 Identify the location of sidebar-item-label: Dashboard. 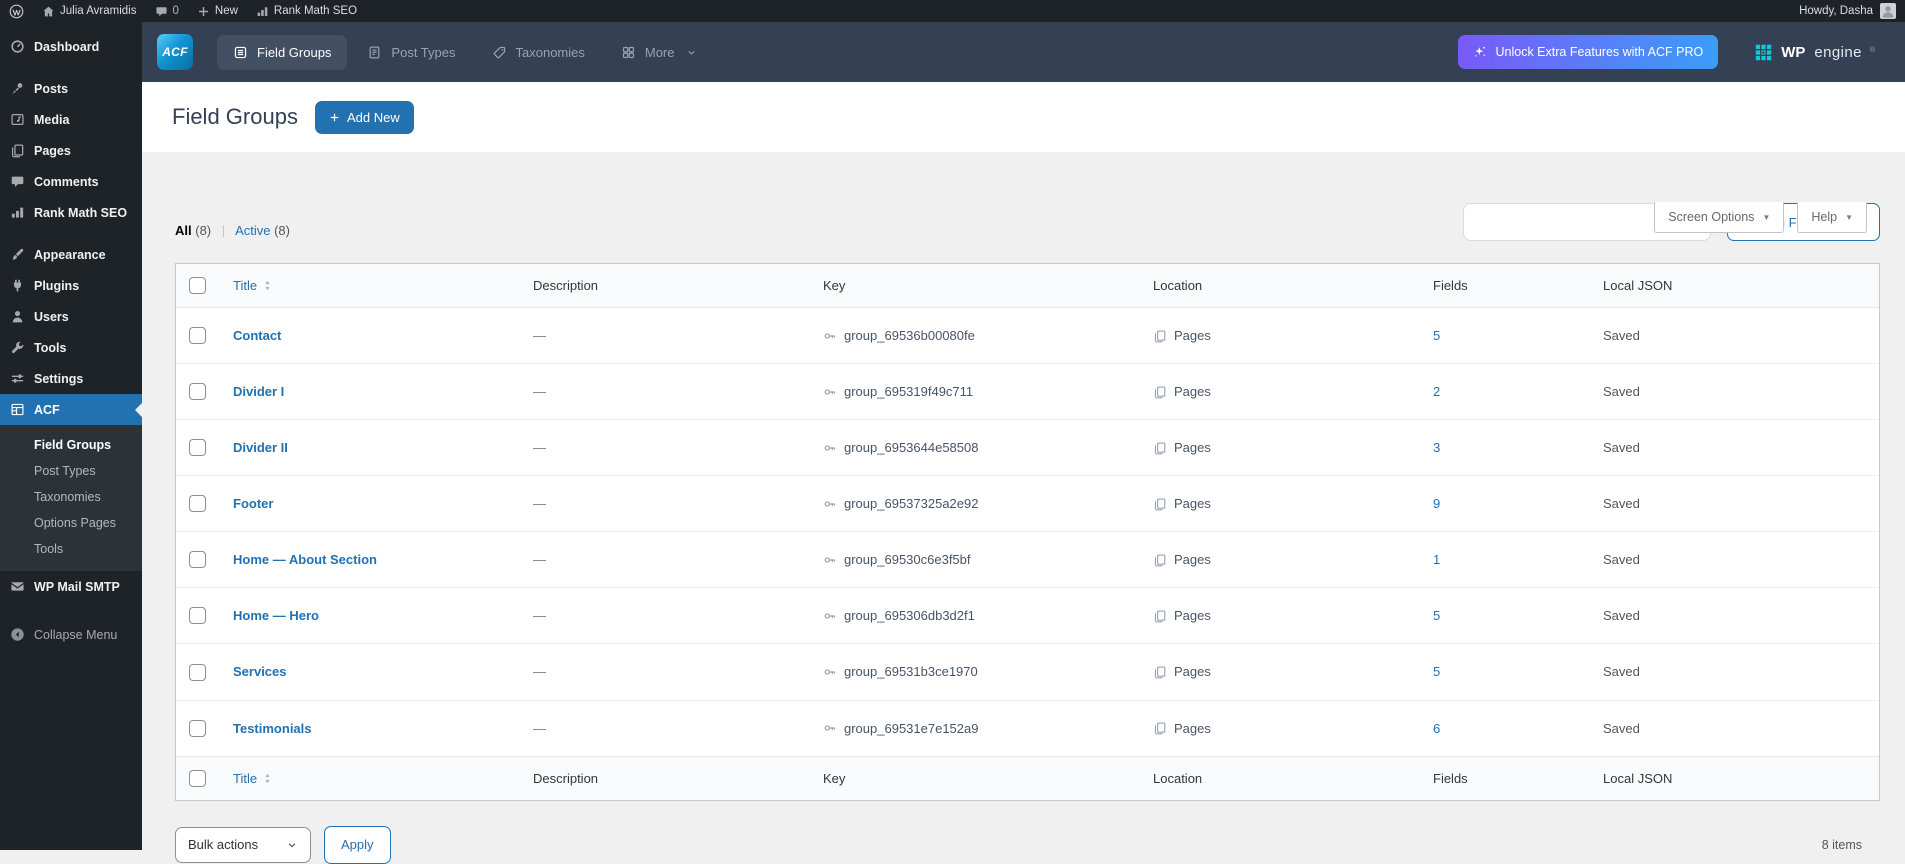
(66, 47).